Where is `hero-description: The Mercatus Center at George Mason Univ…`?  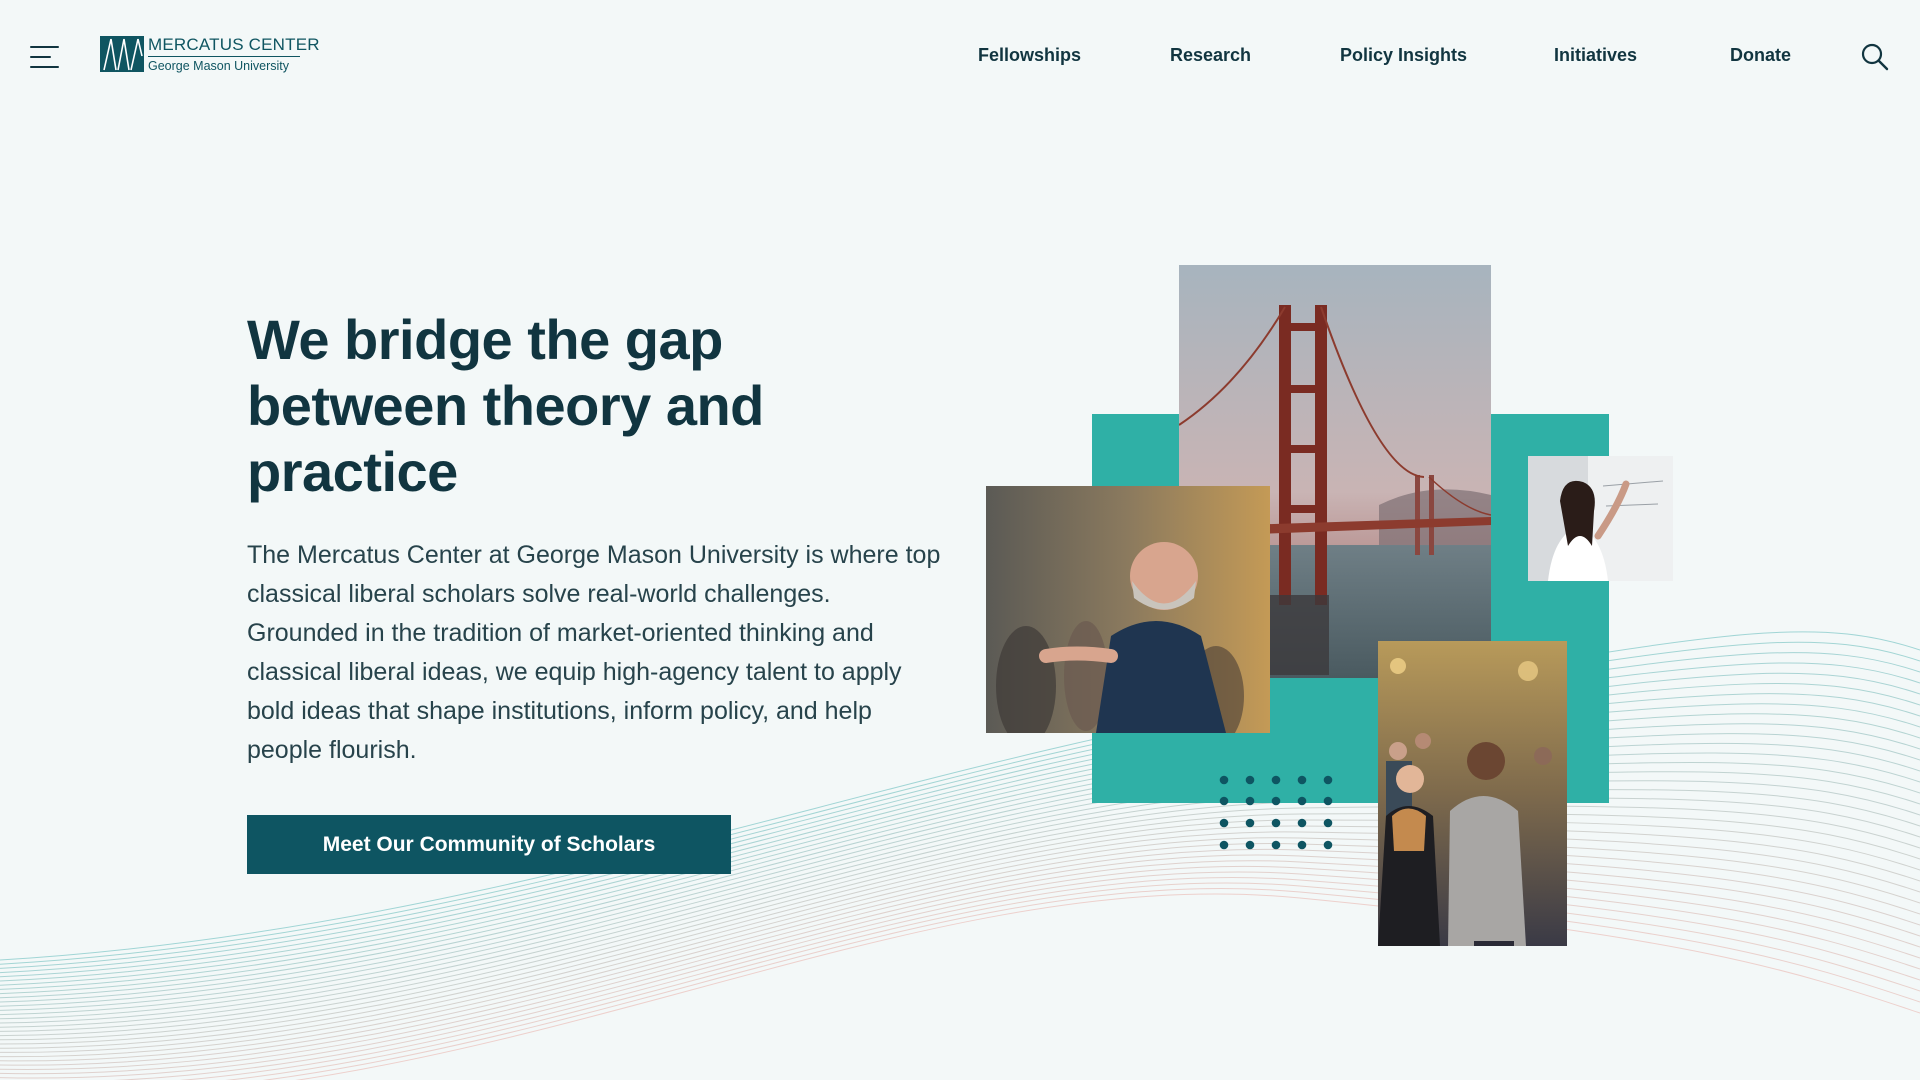 hero-description: The Mercatus Center at George Mason Univ… is located at coordinates (594, 652).